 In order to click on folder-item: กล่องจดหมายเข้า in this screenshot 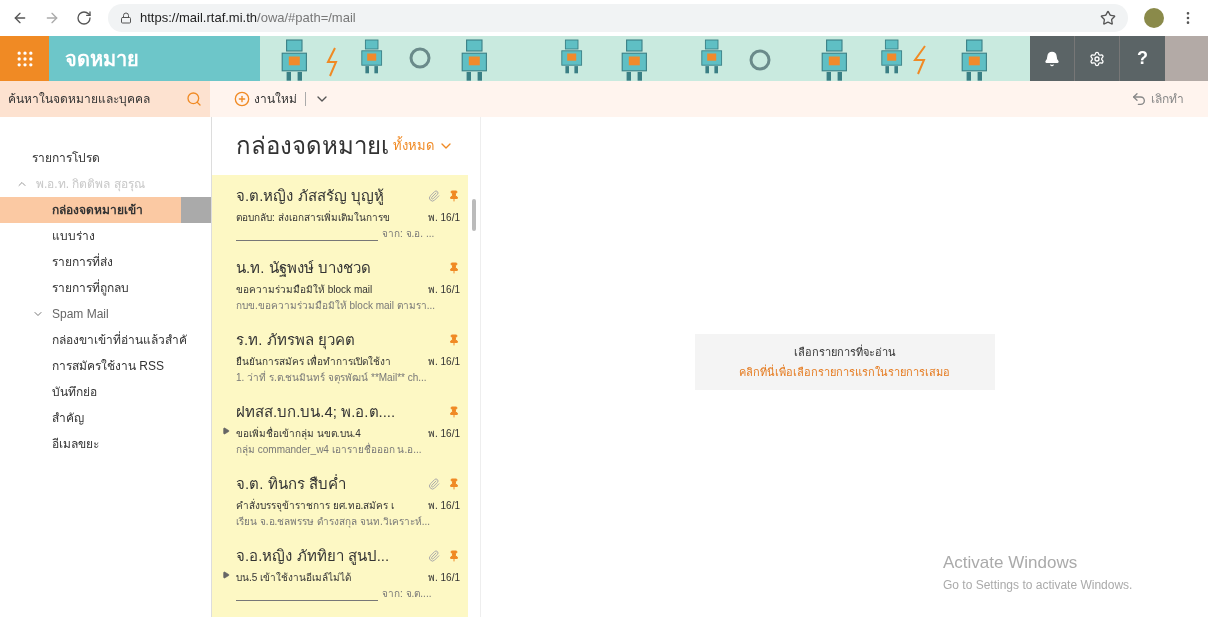, I will do `click(105, 210)`.